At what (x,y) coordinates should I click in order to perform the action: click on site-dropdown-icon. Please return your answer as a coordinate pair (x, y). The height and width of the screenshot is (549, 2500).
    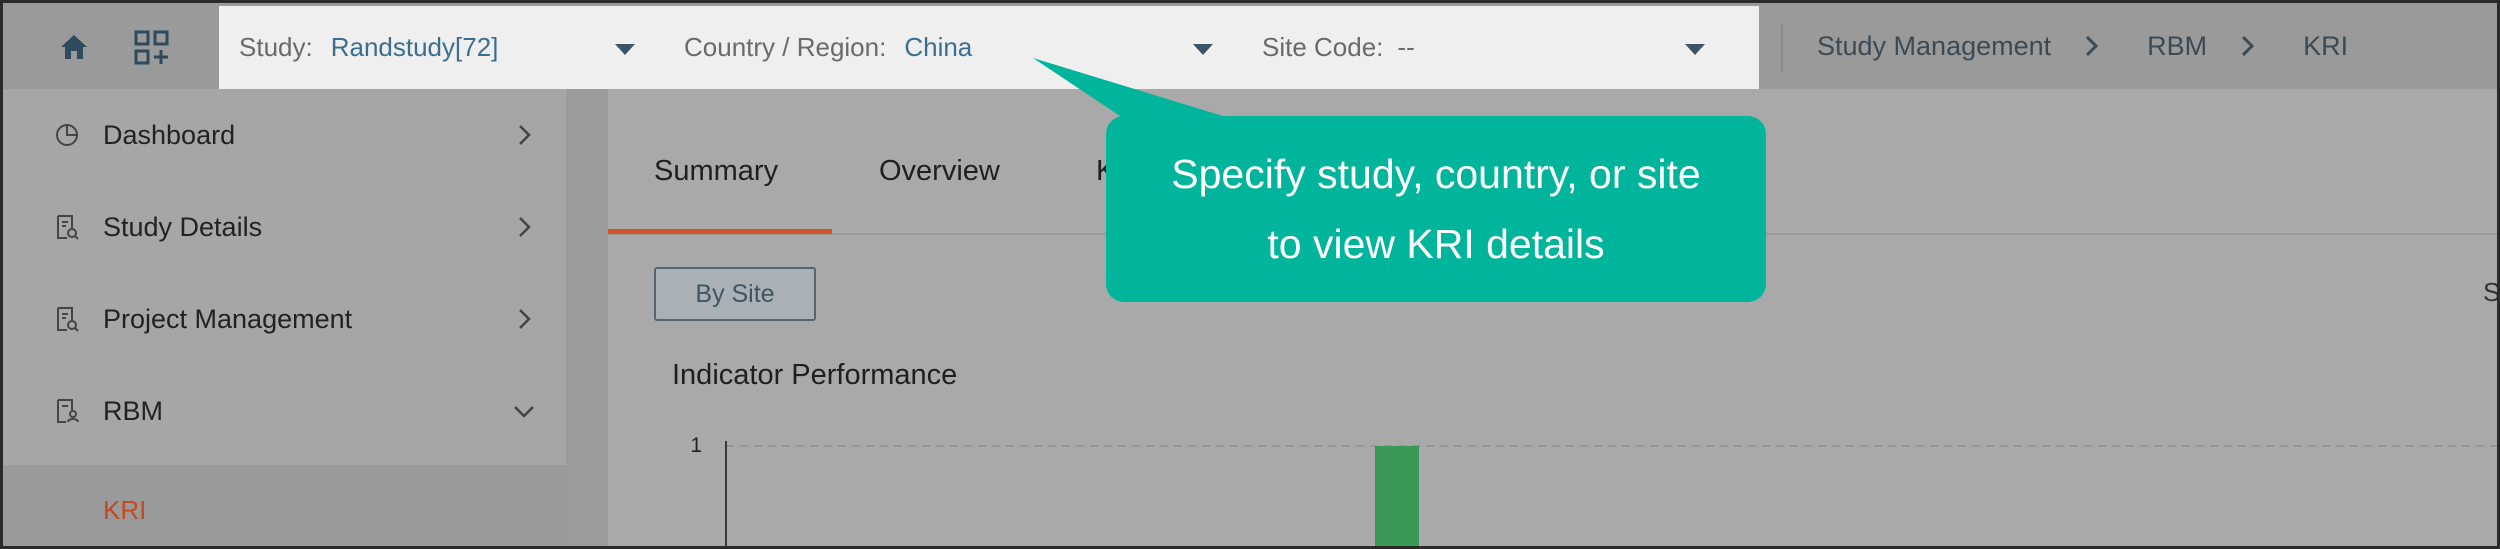
    Looking at the image, I should click on (1695, 49).